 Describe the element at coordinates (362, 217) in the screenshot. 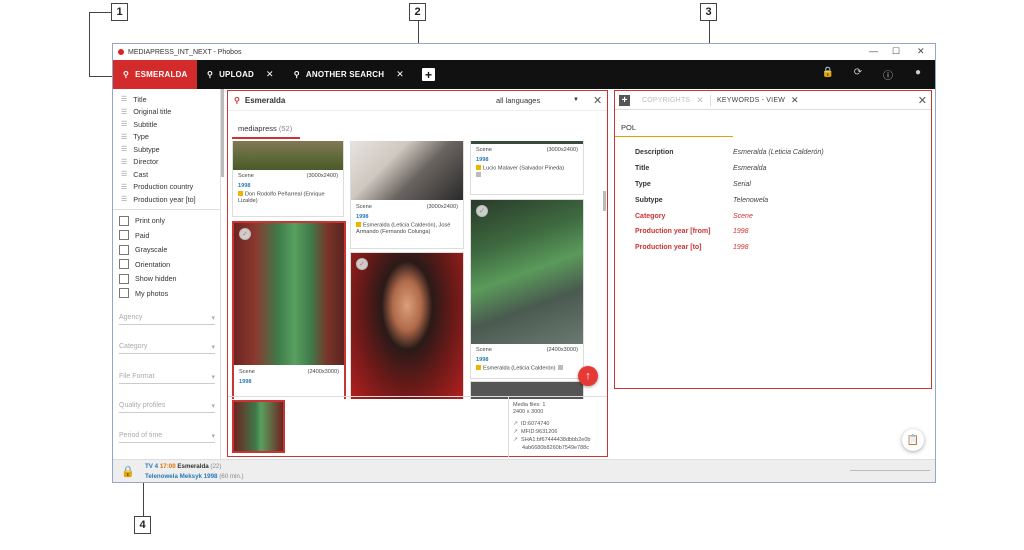

I see `card-year: 1998` at that location.